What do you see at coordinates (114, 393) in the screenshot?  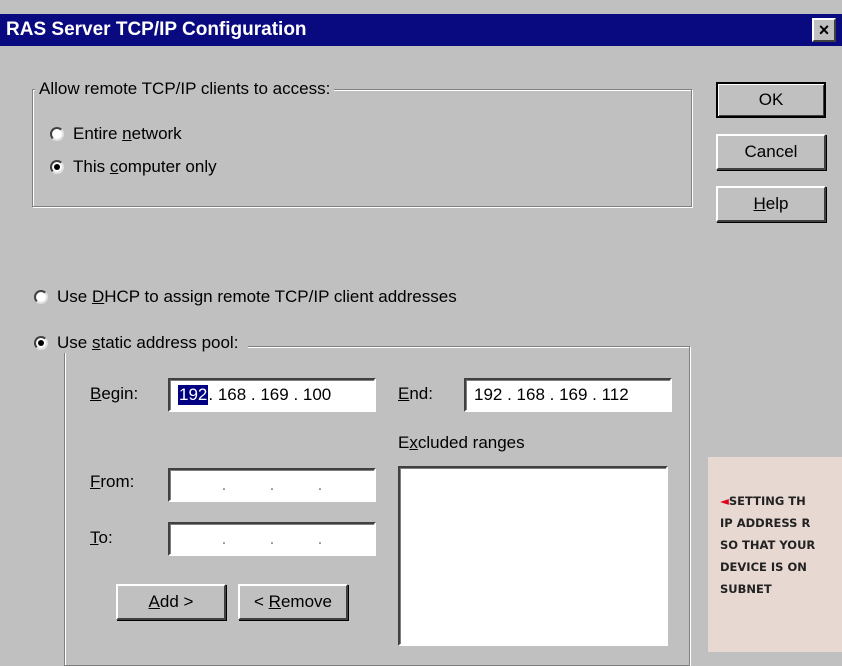 I see `begin-label: Begin:` at bounding box center [114, 393].